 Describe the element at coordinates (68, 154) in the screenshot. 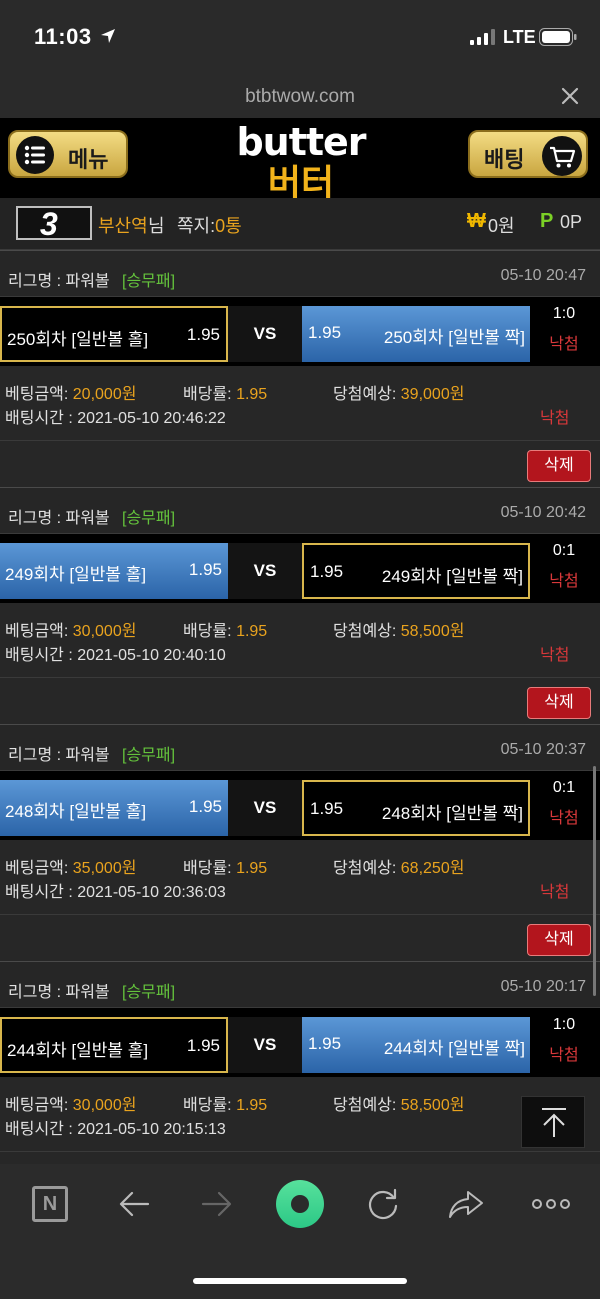

I see `menu-button: 메뉴` at that location.